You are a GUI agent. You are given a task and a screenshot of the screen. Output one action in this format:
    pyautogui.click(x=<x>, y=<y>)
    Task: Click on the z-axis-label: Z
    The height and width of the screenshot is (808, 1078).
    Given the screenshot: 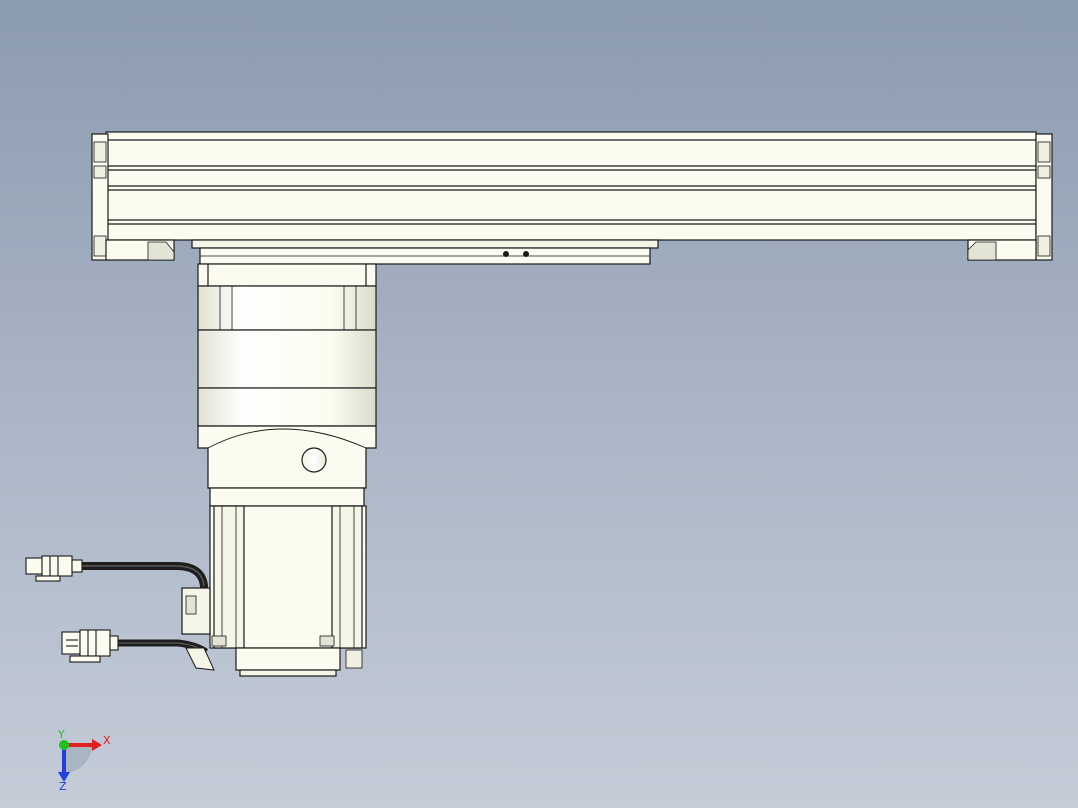 What is the action you would take?
    pyautogui.click(x=63, y=786)
    